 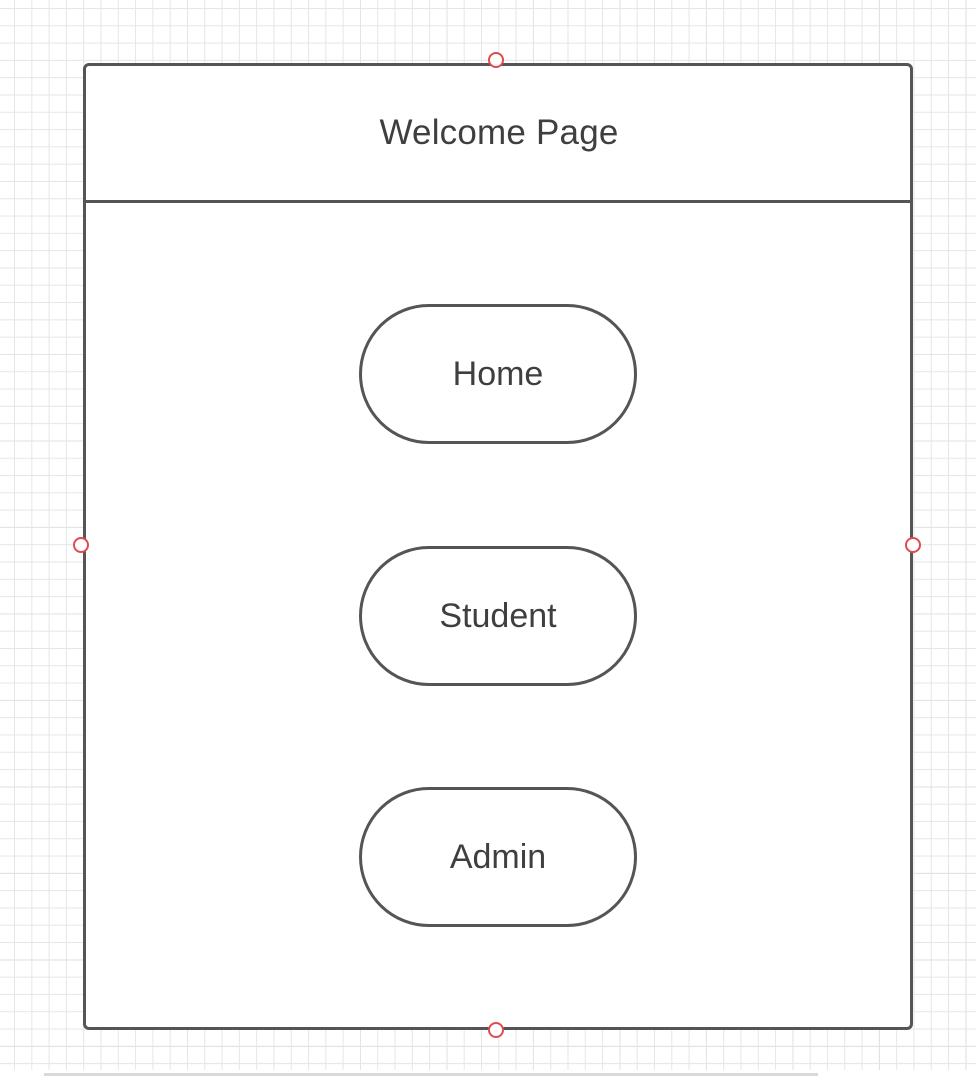 I want to click on connection-handle-left, so click(x=81, y=545).